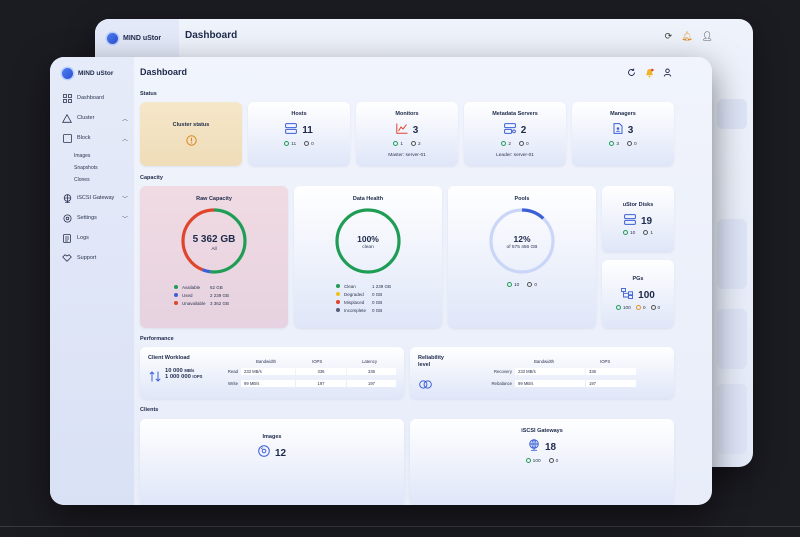  Describe the element at coordinates (630, 130) in the screenshot. I see `managers-count: 3` at that location.